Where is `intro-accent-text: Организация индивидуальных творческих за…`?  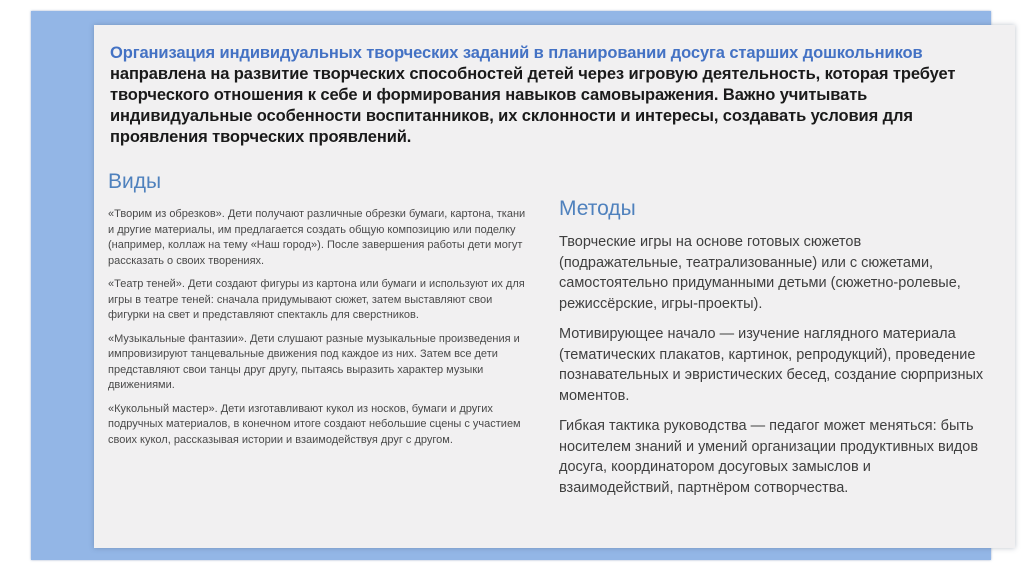
intro-accent-text: Организация индивидуальных творческих за… is located at coordinates (516, 53).